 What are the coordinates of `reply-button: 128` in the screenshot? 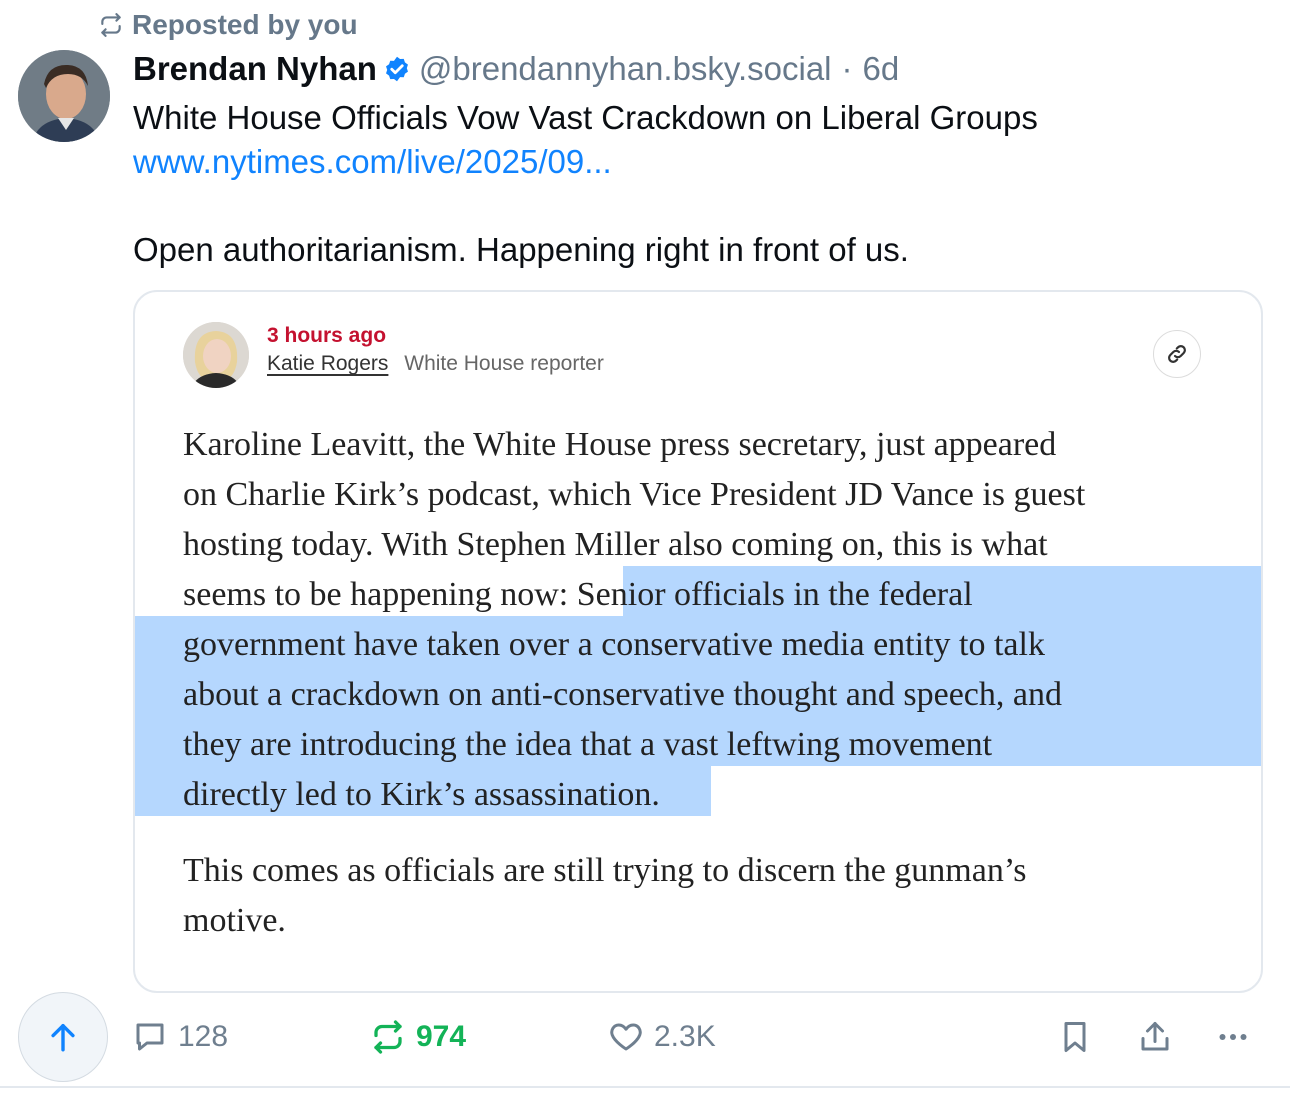 It's located at (180, 1037).